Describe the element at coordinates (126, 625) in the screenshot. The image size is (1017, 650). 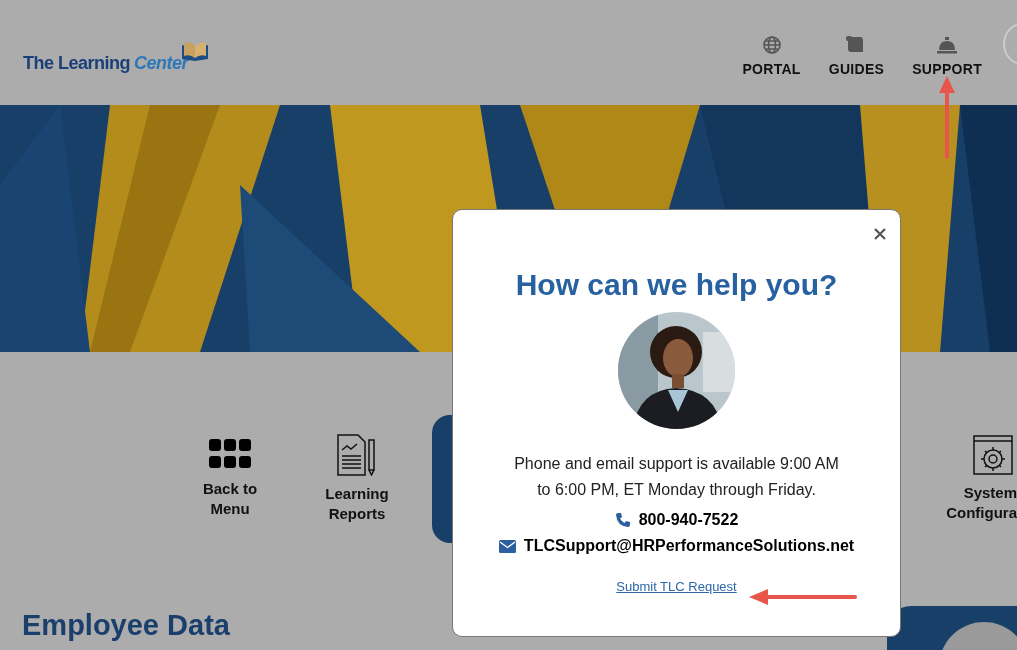
I see `section-heading: Employee Data` at that location.